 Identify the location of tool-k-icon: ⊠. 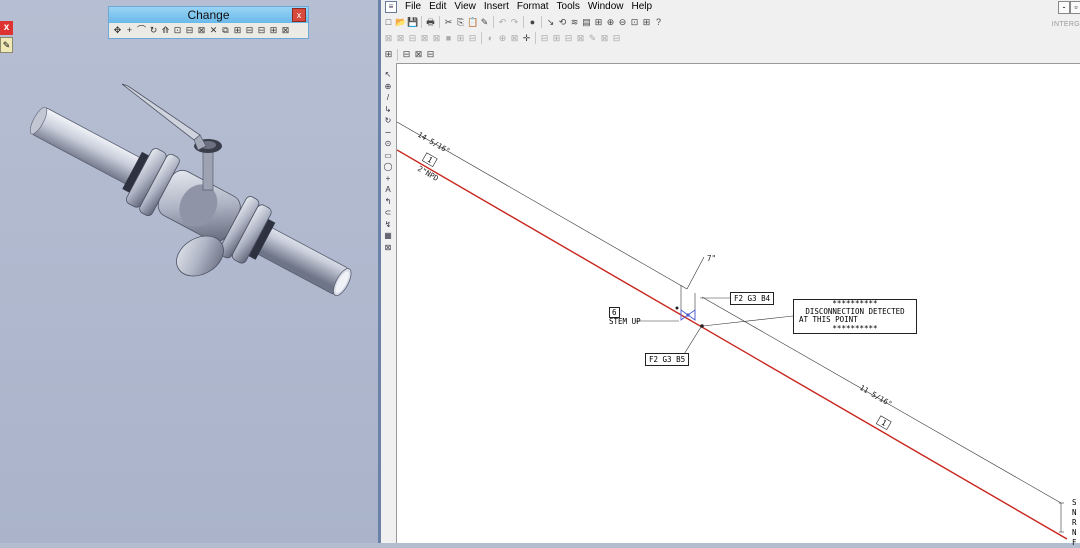
(514, 38).